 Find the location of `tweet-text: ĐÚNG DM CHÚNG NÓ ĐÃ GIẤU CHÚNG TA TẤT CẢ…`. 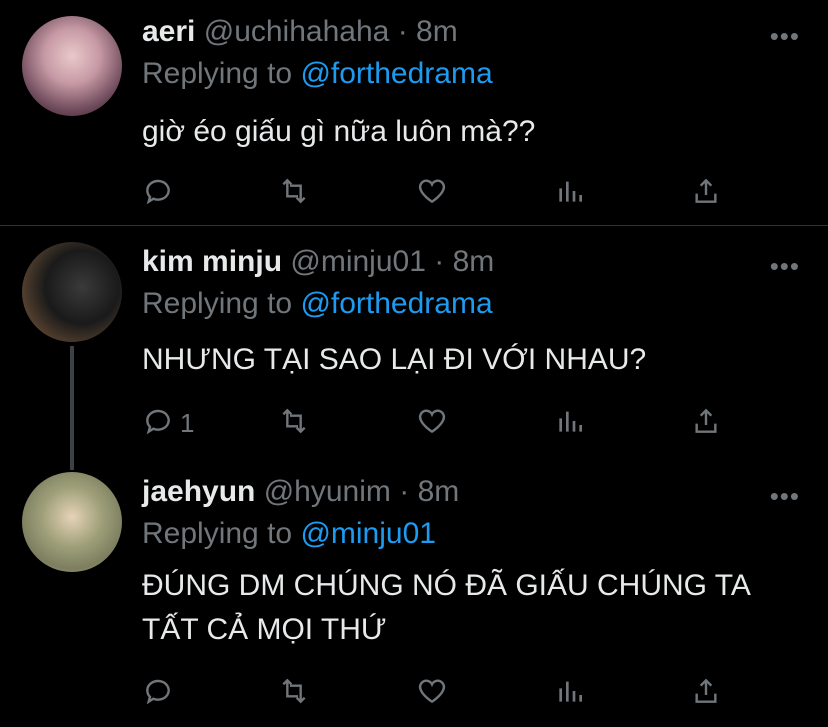

tweet-text: ĐÚNG DM CHÚNG NÓ ĐÃ GIẤU CHÚNG TA TẤT CẢ… is located at coordinates (446, 607).